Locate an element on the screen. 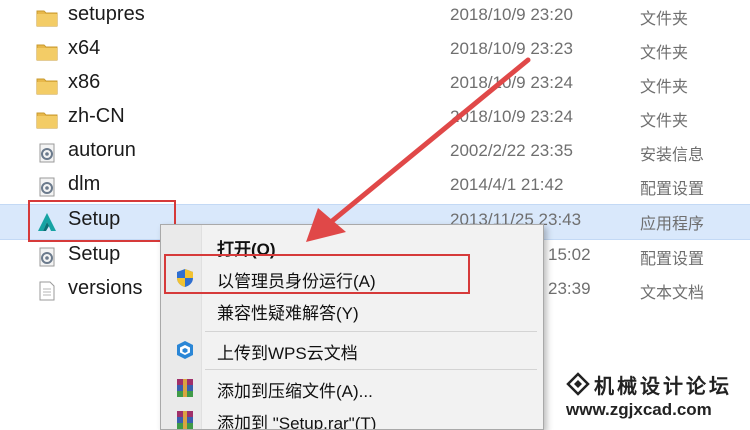  file-name: x86 is located at coordinates (84, 82).